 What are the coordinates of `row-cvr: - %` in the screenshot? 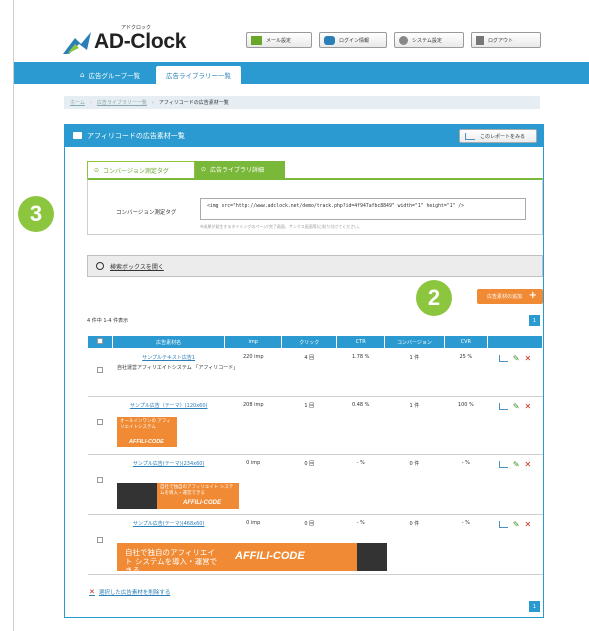 It's located at (466, 544).